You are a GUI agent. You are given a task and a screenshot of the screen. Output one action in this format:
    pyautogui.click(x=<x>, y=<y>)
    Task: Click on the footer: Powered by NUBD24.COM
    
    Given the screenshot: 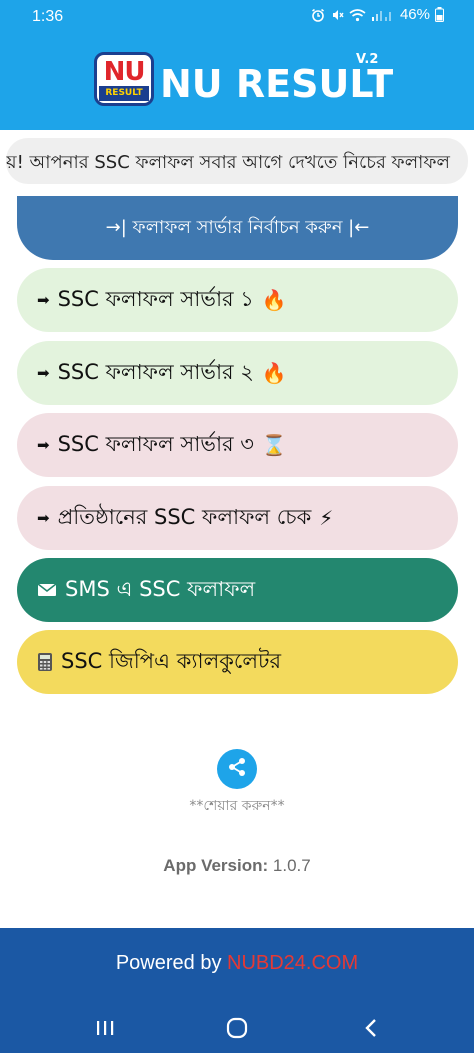 What is the action you would take?
    pyautogui.click(x=237, y=965)
    